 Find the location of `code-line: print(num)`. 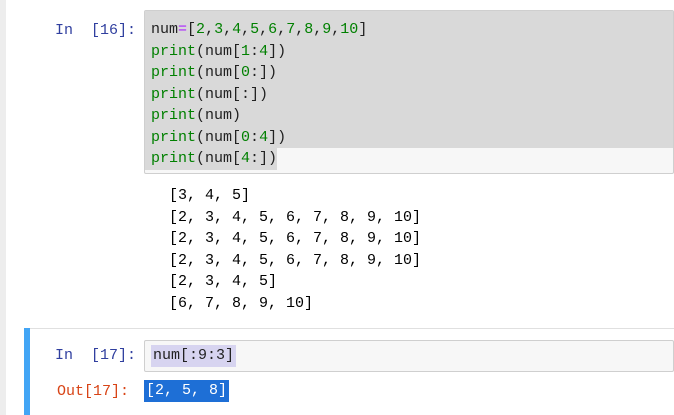

code-line: print(num) is located at coordinates (196, 115).